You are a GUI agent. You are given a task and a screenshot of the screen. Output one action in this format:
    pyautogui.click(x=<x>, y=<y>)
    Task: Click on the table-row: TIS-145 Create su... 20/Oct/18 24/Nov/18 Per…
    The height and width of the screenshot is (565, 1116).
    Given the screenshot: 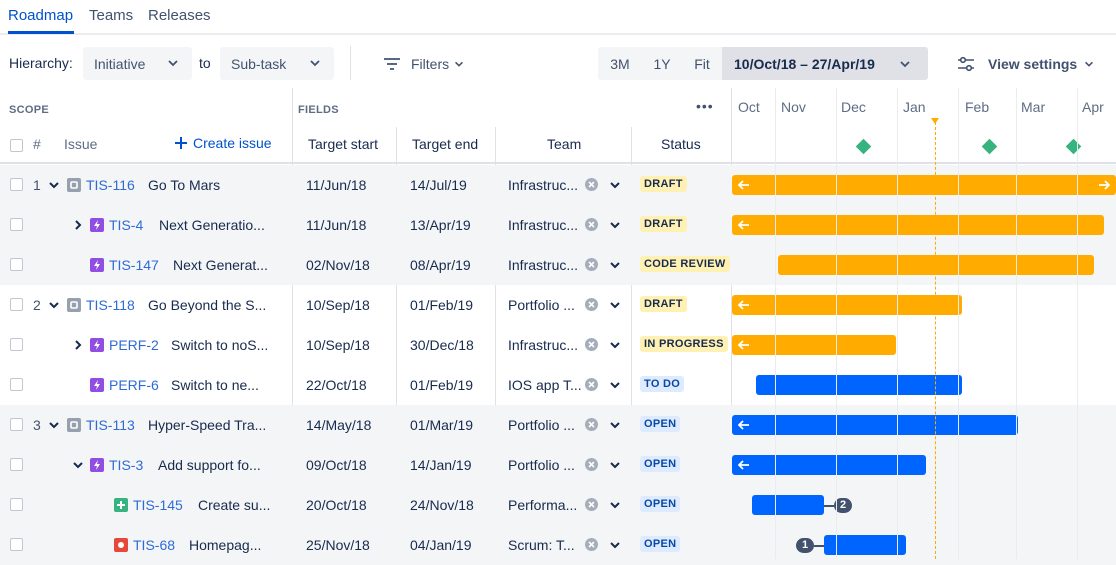 What is the action you would take?
    pyautogui.click(x=558, y=505)
    